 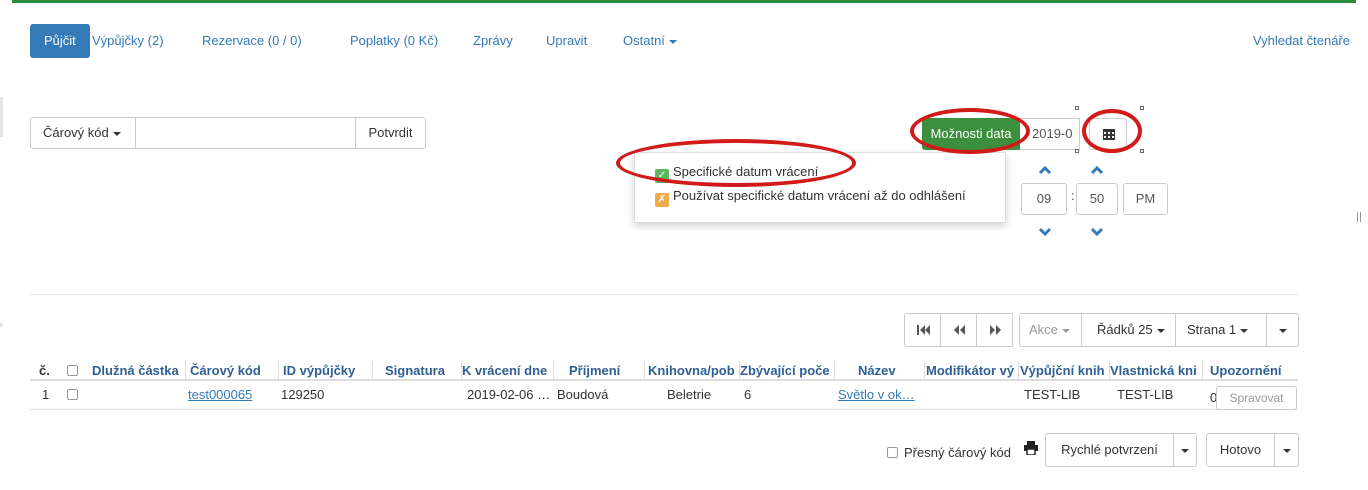 I want to click on column-header: Vlastnická kni, so click(x=1156, y=371).